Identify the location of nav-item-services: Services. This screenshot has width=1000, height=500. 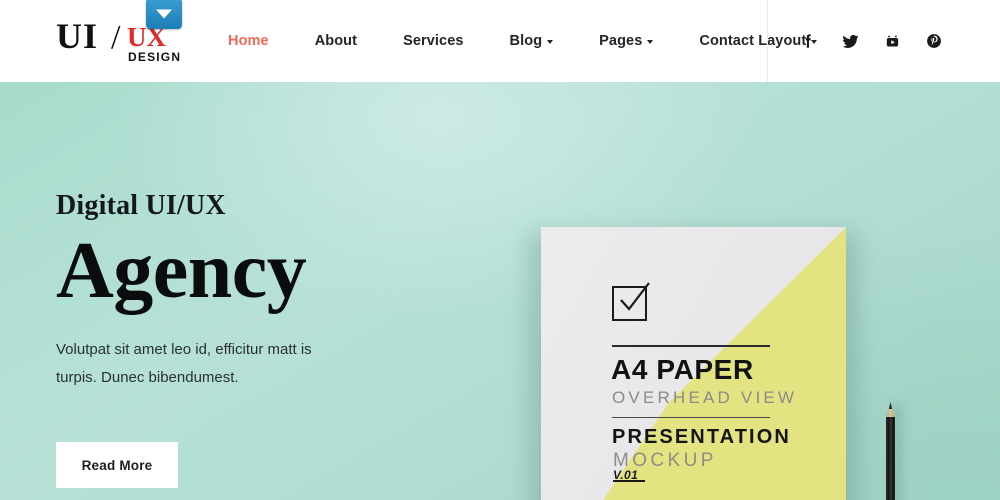
(433, 41).